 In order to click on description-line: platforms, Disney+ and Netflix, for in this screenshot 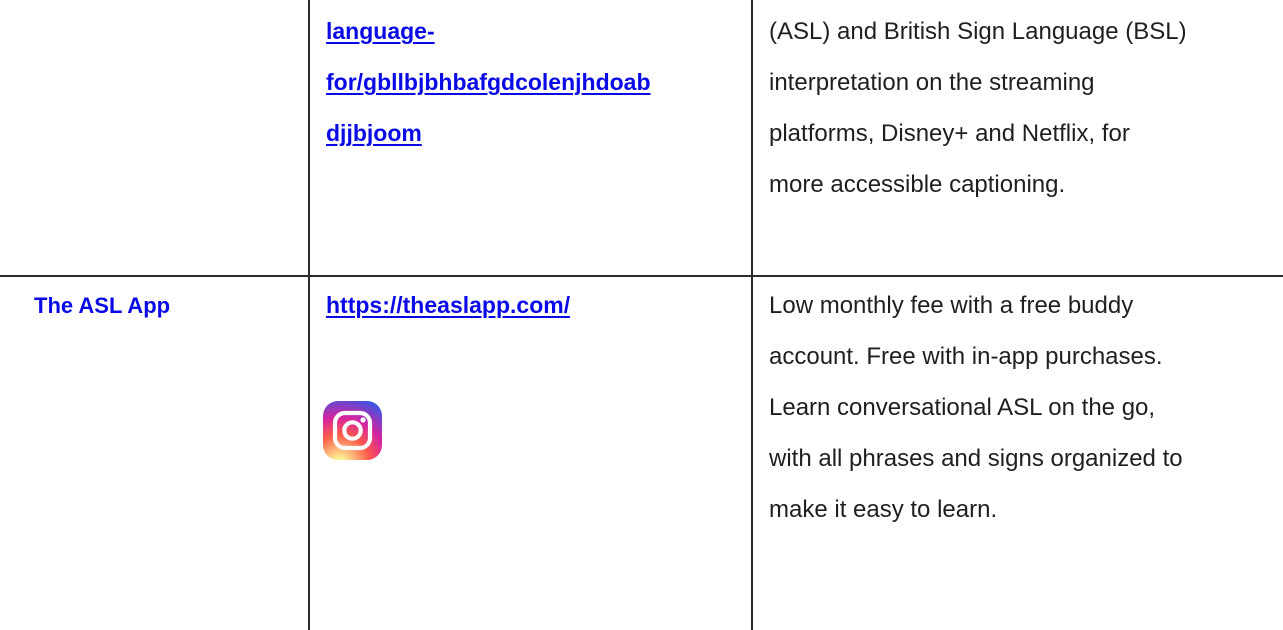, I will do `click(949, 133)`.